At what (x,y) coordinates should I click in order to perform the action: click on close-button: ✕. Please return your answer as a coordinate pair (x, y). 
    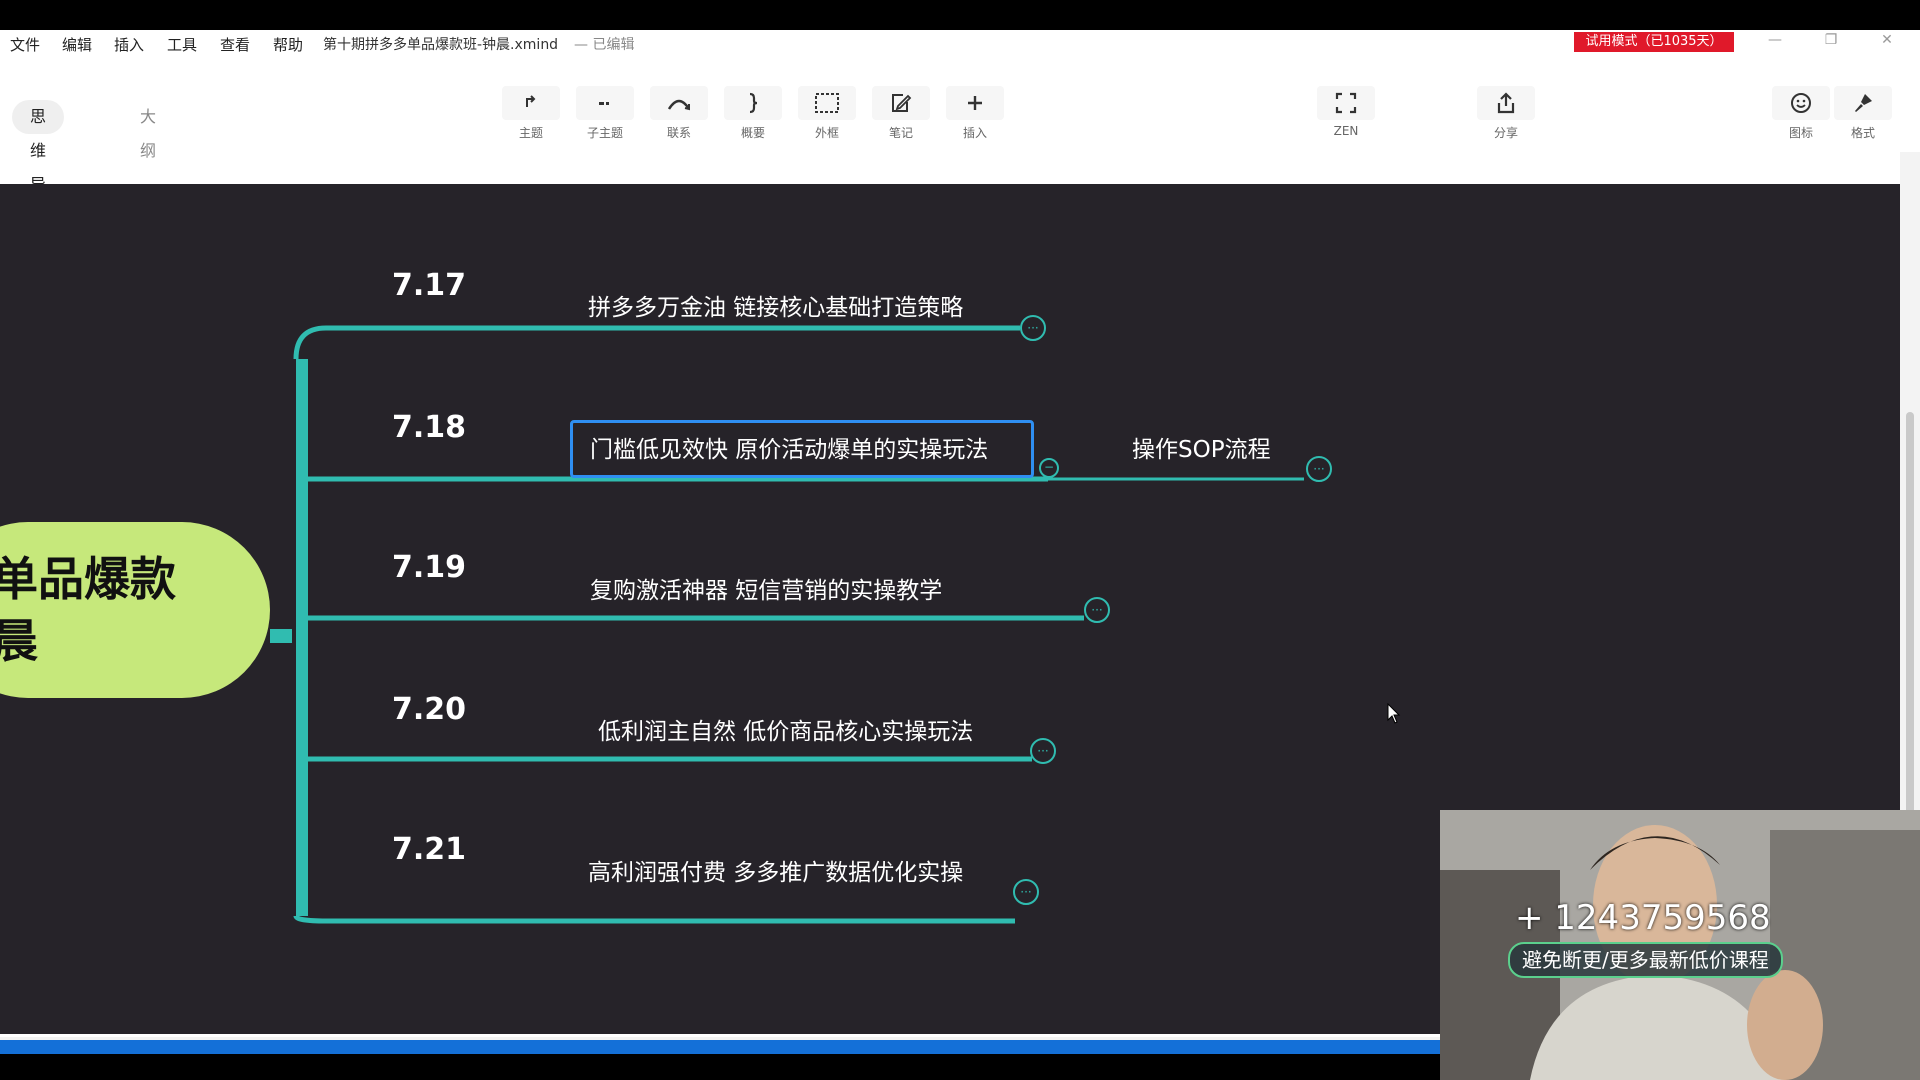
    Looking at the image, I should click on (1887, 42).